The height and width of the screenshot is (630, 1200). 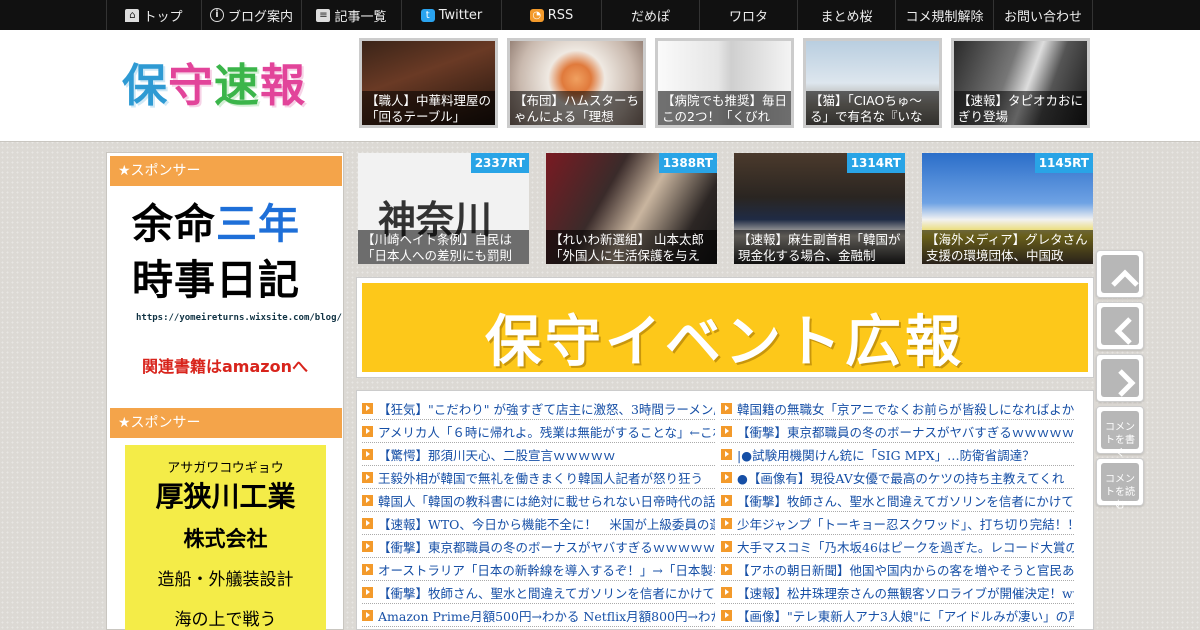 I want to click on sponsor-heading: ★スポンサー, so click(x=226, y=171).